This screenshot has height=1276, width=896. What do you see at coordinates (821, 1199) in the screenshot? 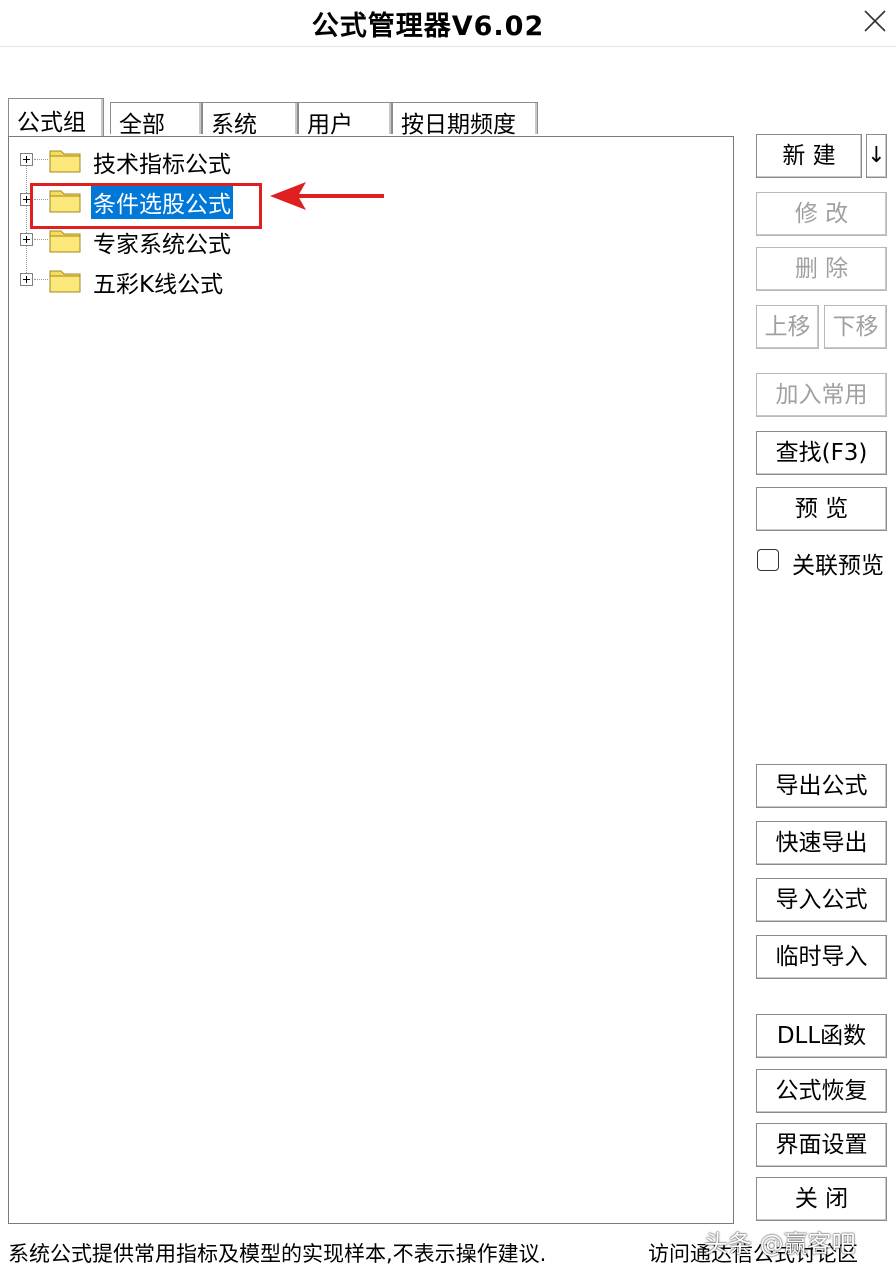
I see `close-button: 关 闭` at bounding box center [821, 1199].